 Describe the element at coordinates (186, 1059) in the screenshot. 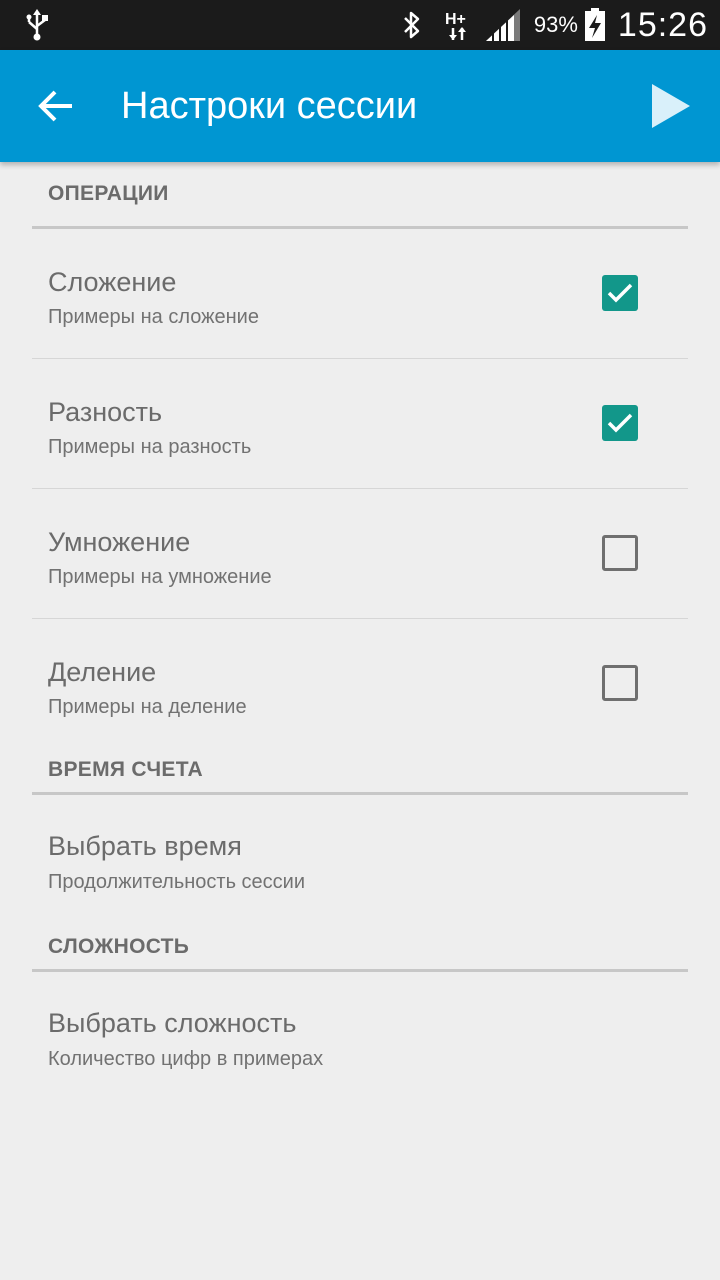

I see `pref-subtitle: Количество цифр в примерах` at that location.